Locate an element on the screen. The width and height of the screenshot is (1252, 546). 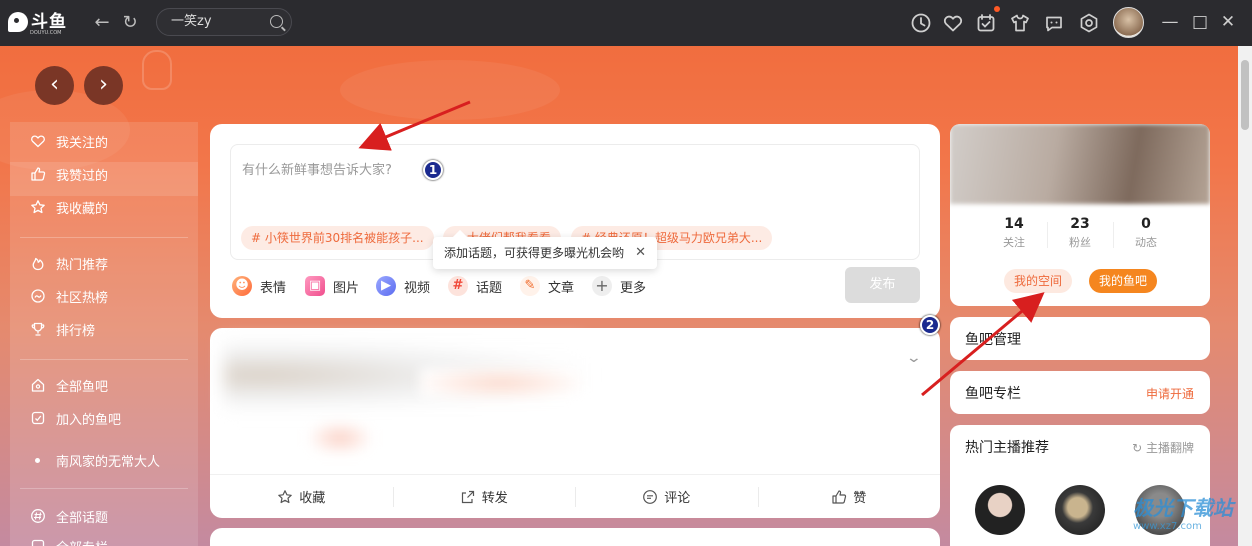
sidebar-item-label: 社区热榜 is located at coordinates (82, 298).